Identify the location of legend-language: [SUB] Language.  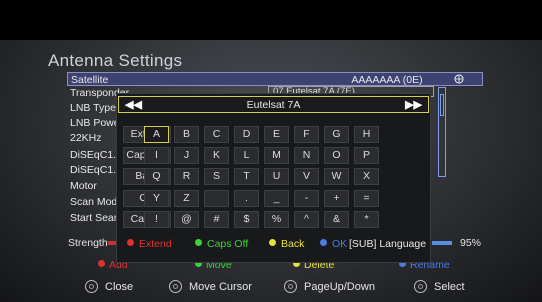
(388, 244).